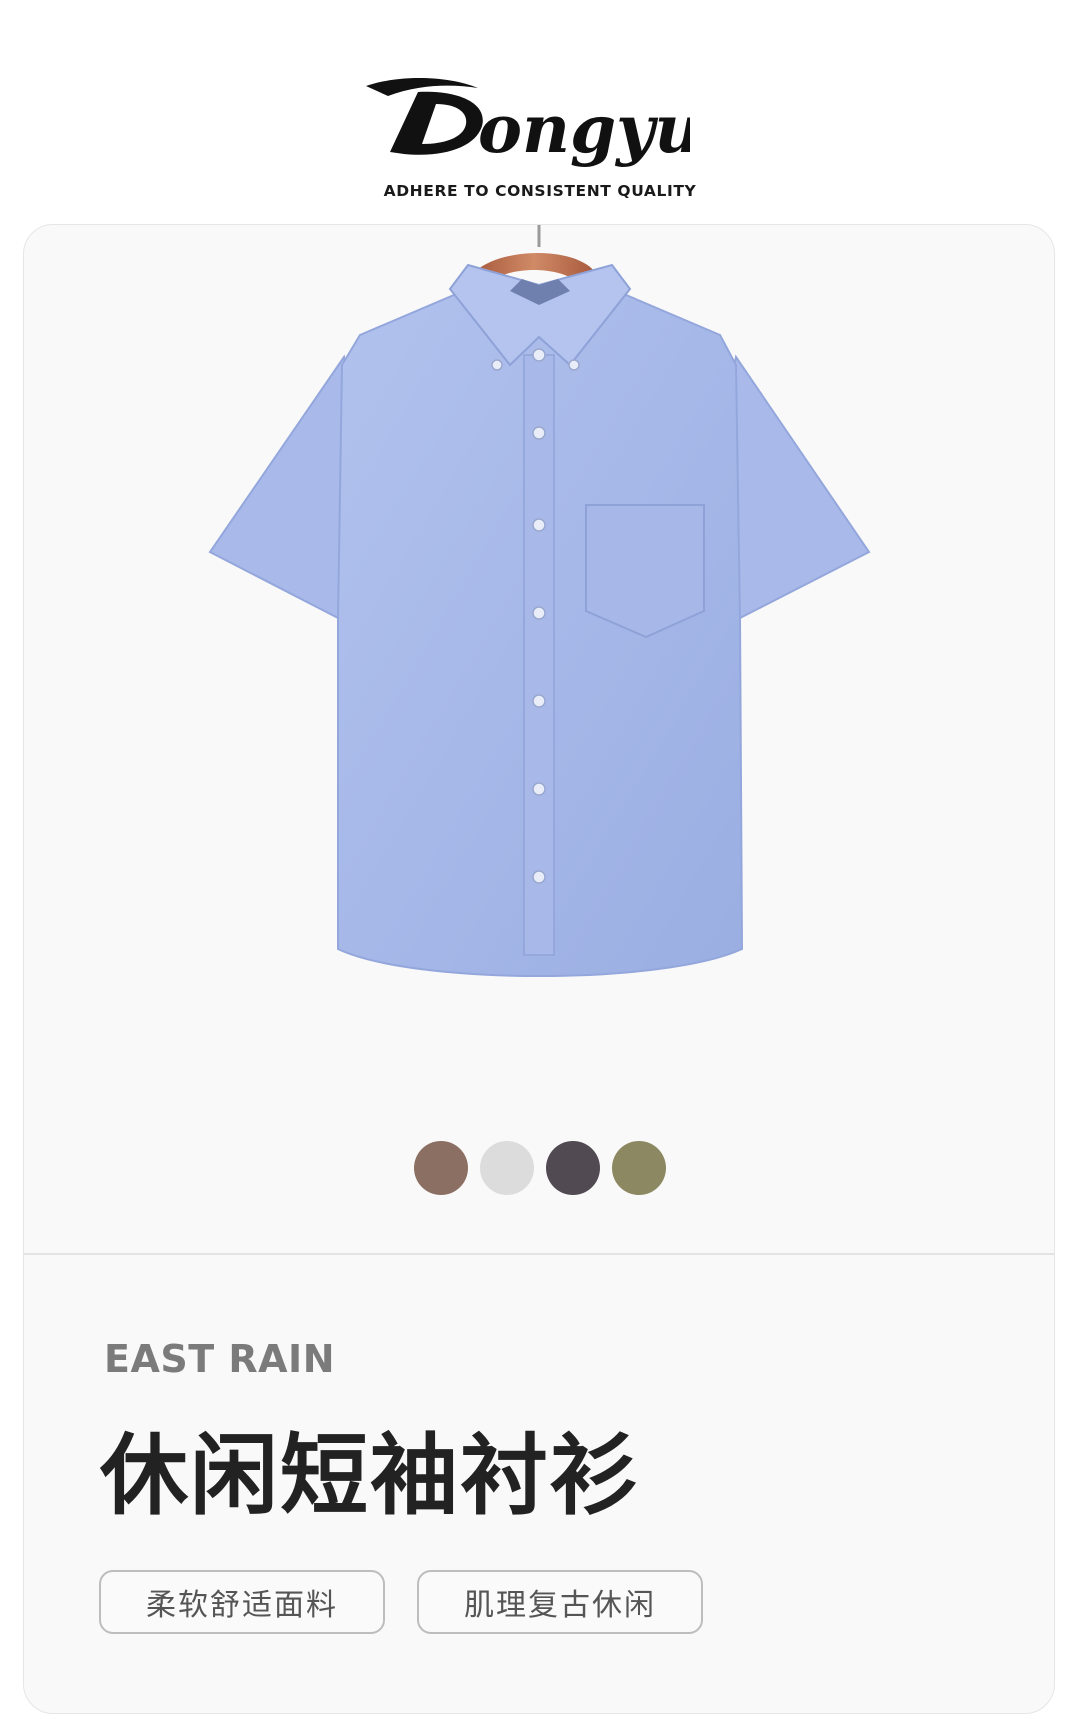 The height and width of the screenshot is (1719, 1080). I want to click on card-divider, so click(539, 1254).